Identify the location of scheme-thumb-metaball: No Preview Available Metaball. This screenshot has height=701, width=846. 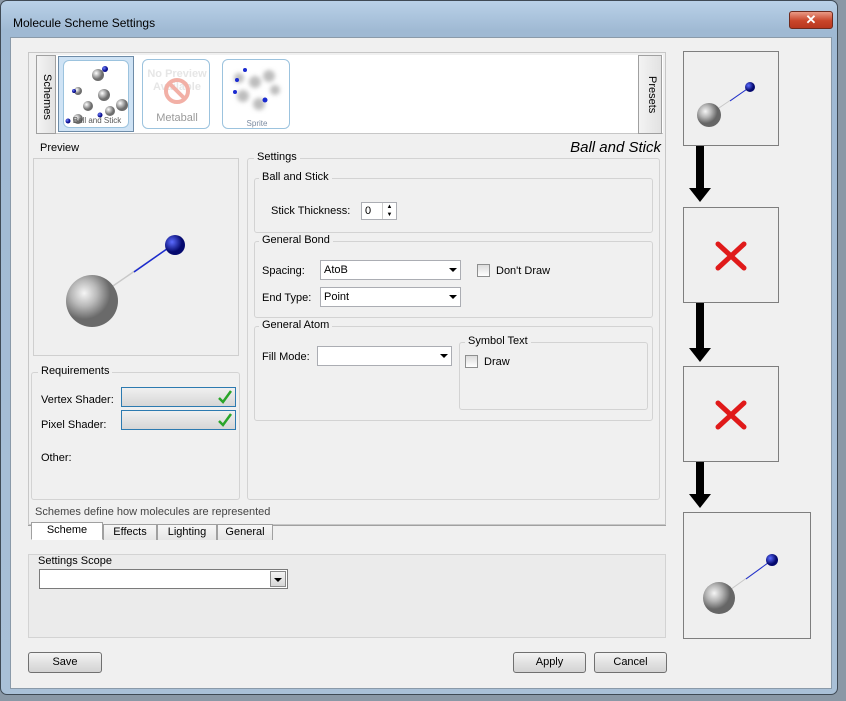
(176, 94).